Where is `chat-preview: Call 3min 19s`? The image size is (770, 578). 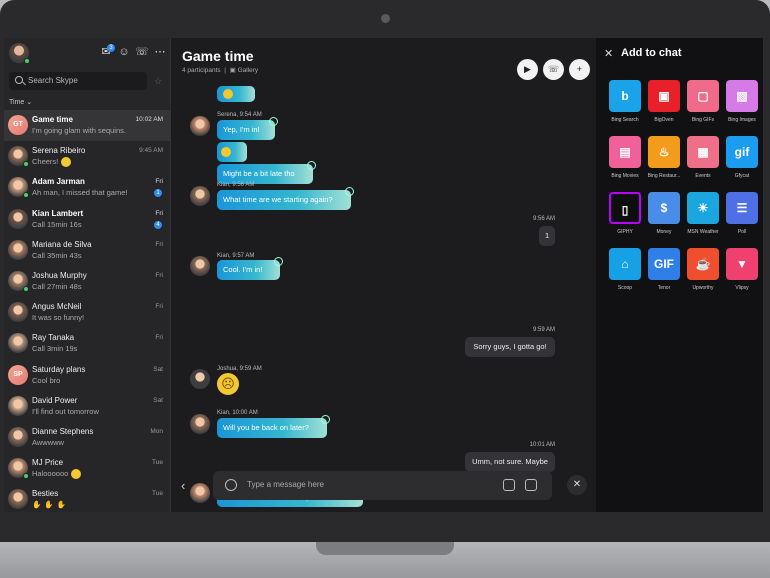 chat-preview: Call 3min 19s is located at coordinates (54, 348).